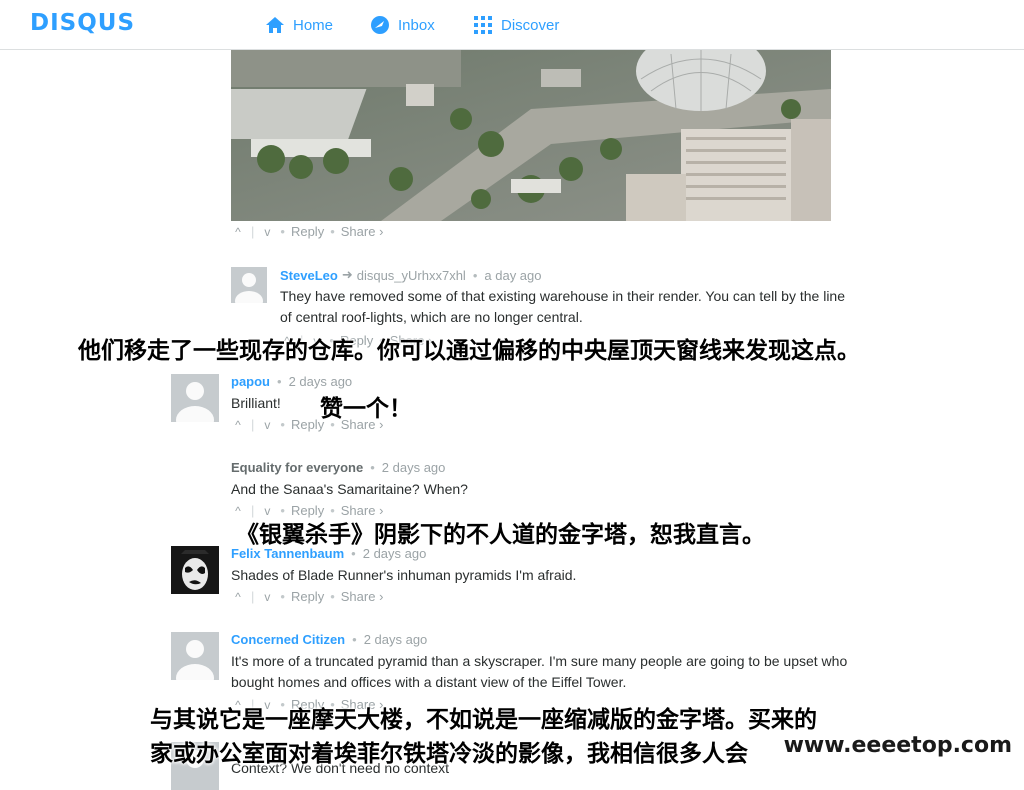 The image size is (1024, 790). Describe the element at coordinates (500, 535) in the screenshot. I see `subtitle-line: 《银翼杀手》阴影下的不人道的金字塔，恕我直言。` at that location.